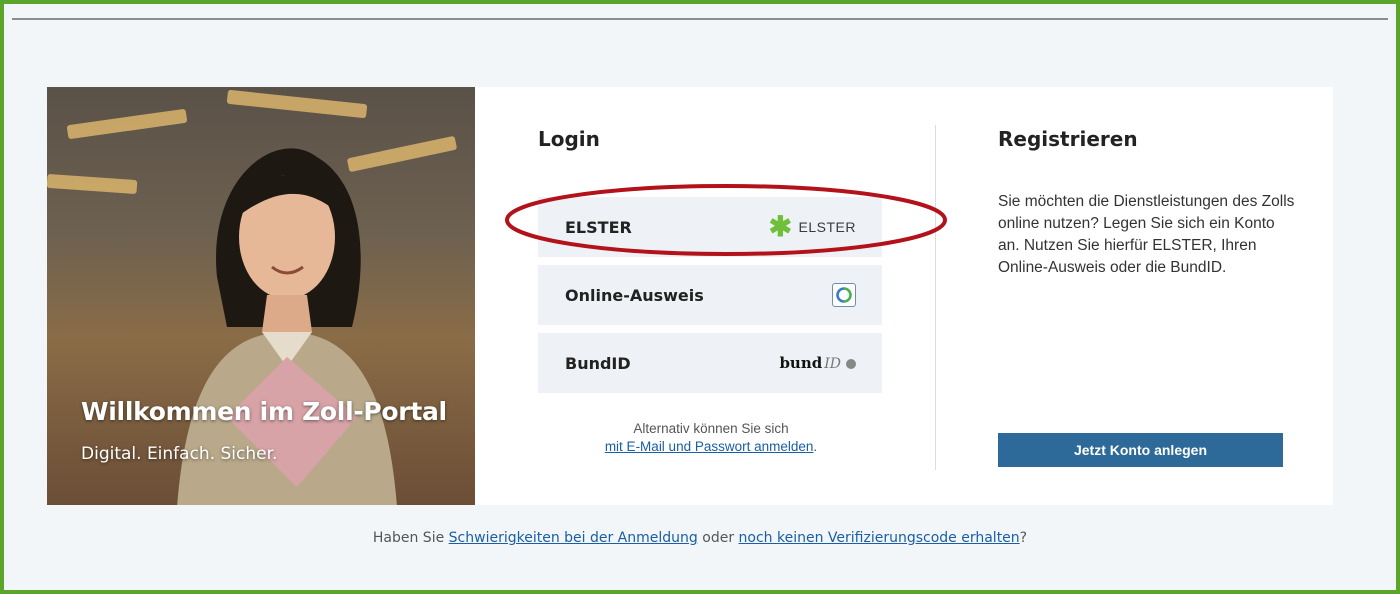 The image size is (1400, 594). Describe the element at coordinates (1140, 450) in the screenshot. I see `create-account-button: Jetzt Konto anlegen` at that location.